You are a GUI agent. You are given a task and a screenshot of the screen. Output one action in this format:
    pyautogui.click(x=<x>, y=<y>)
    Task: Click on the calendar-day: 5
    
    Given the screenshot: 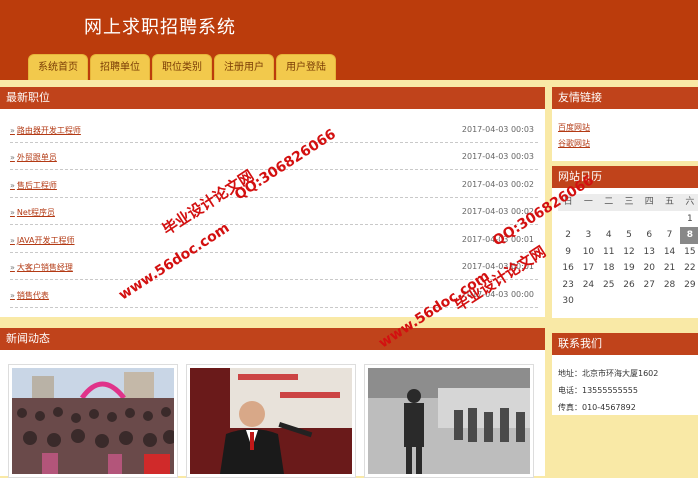 What is the action you would take?
    pyautogui.click(x=629, y=235)
    